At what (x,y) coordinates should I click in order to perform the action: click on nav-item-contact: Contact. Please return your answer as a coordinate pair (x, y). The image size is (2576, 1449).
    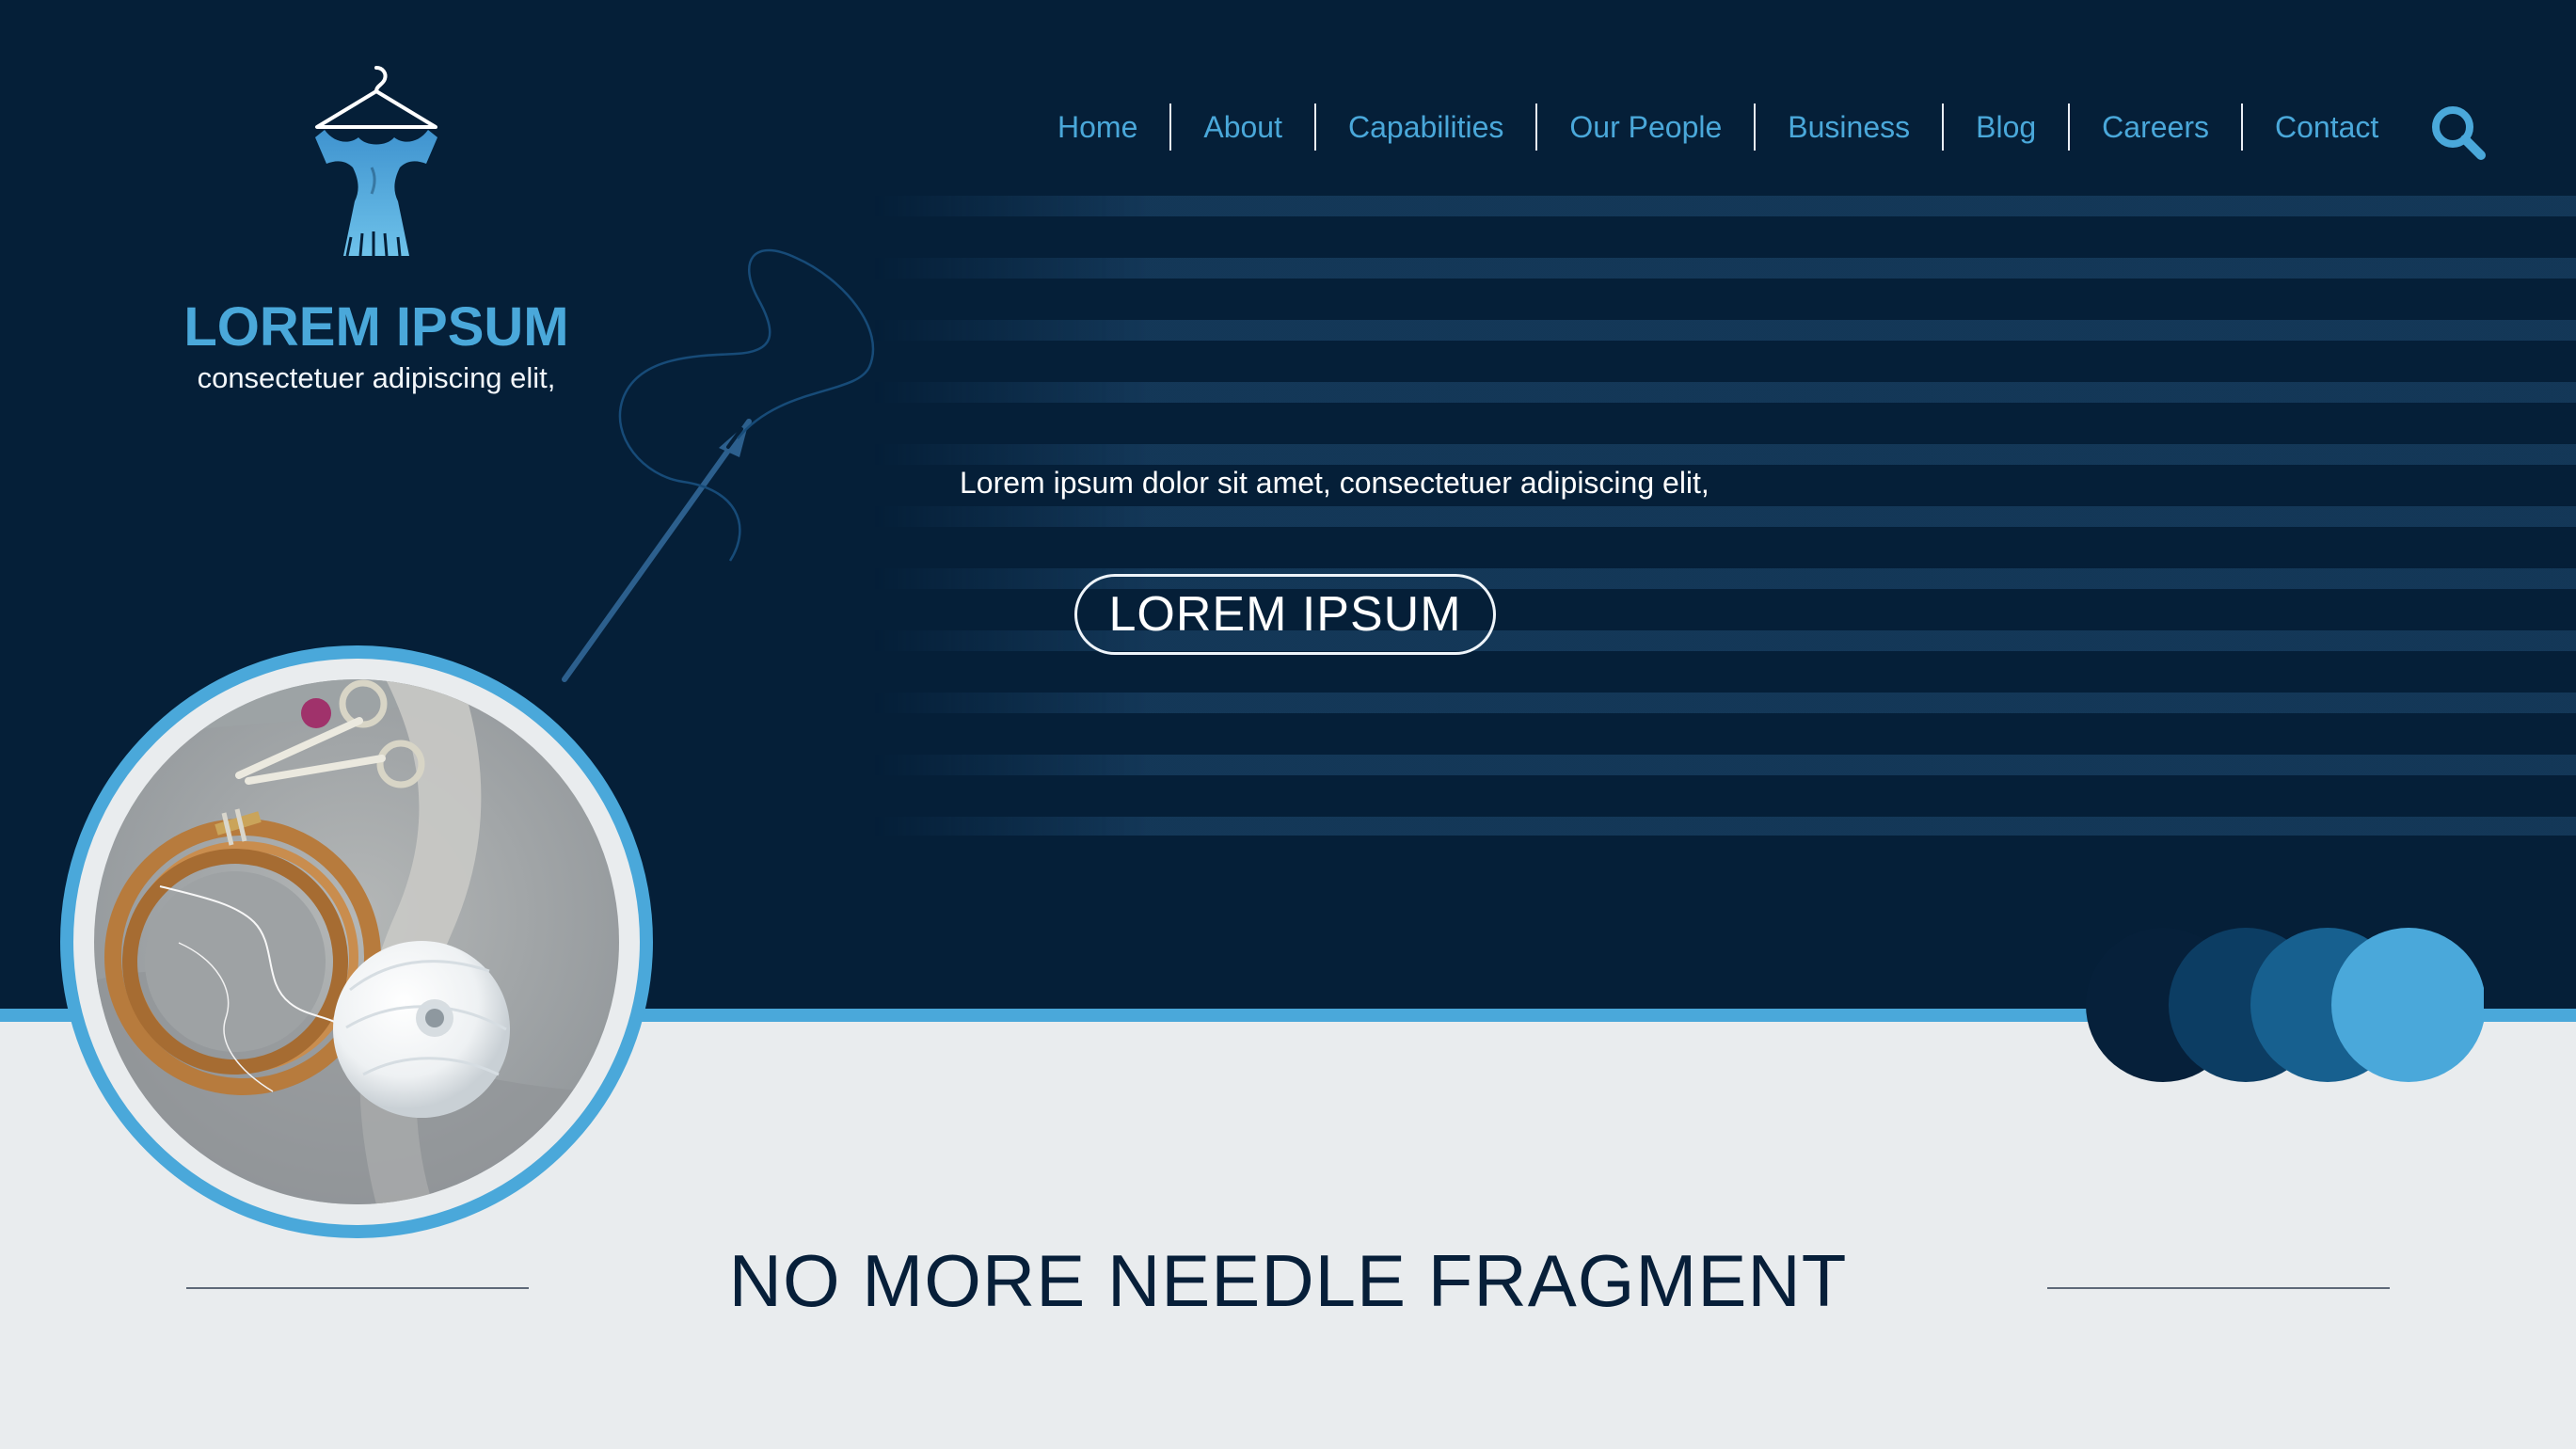
    Looking at the image, I should click on (2326, 127).